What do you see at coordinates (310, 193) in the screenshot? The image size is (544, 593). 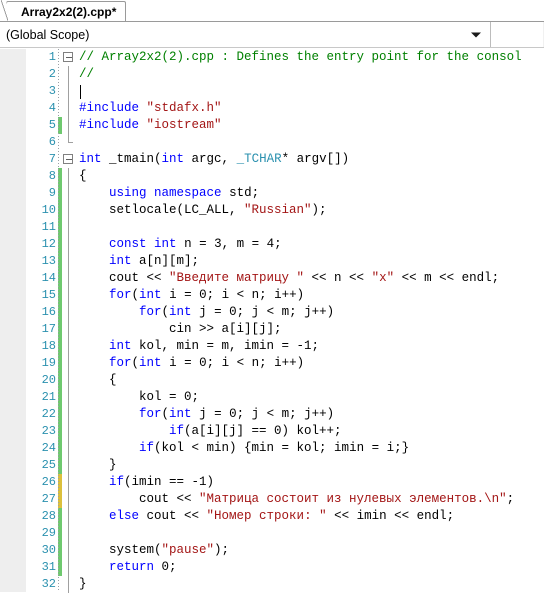 I see `code-line: using namespace std;` at bounding box center [310, 193].